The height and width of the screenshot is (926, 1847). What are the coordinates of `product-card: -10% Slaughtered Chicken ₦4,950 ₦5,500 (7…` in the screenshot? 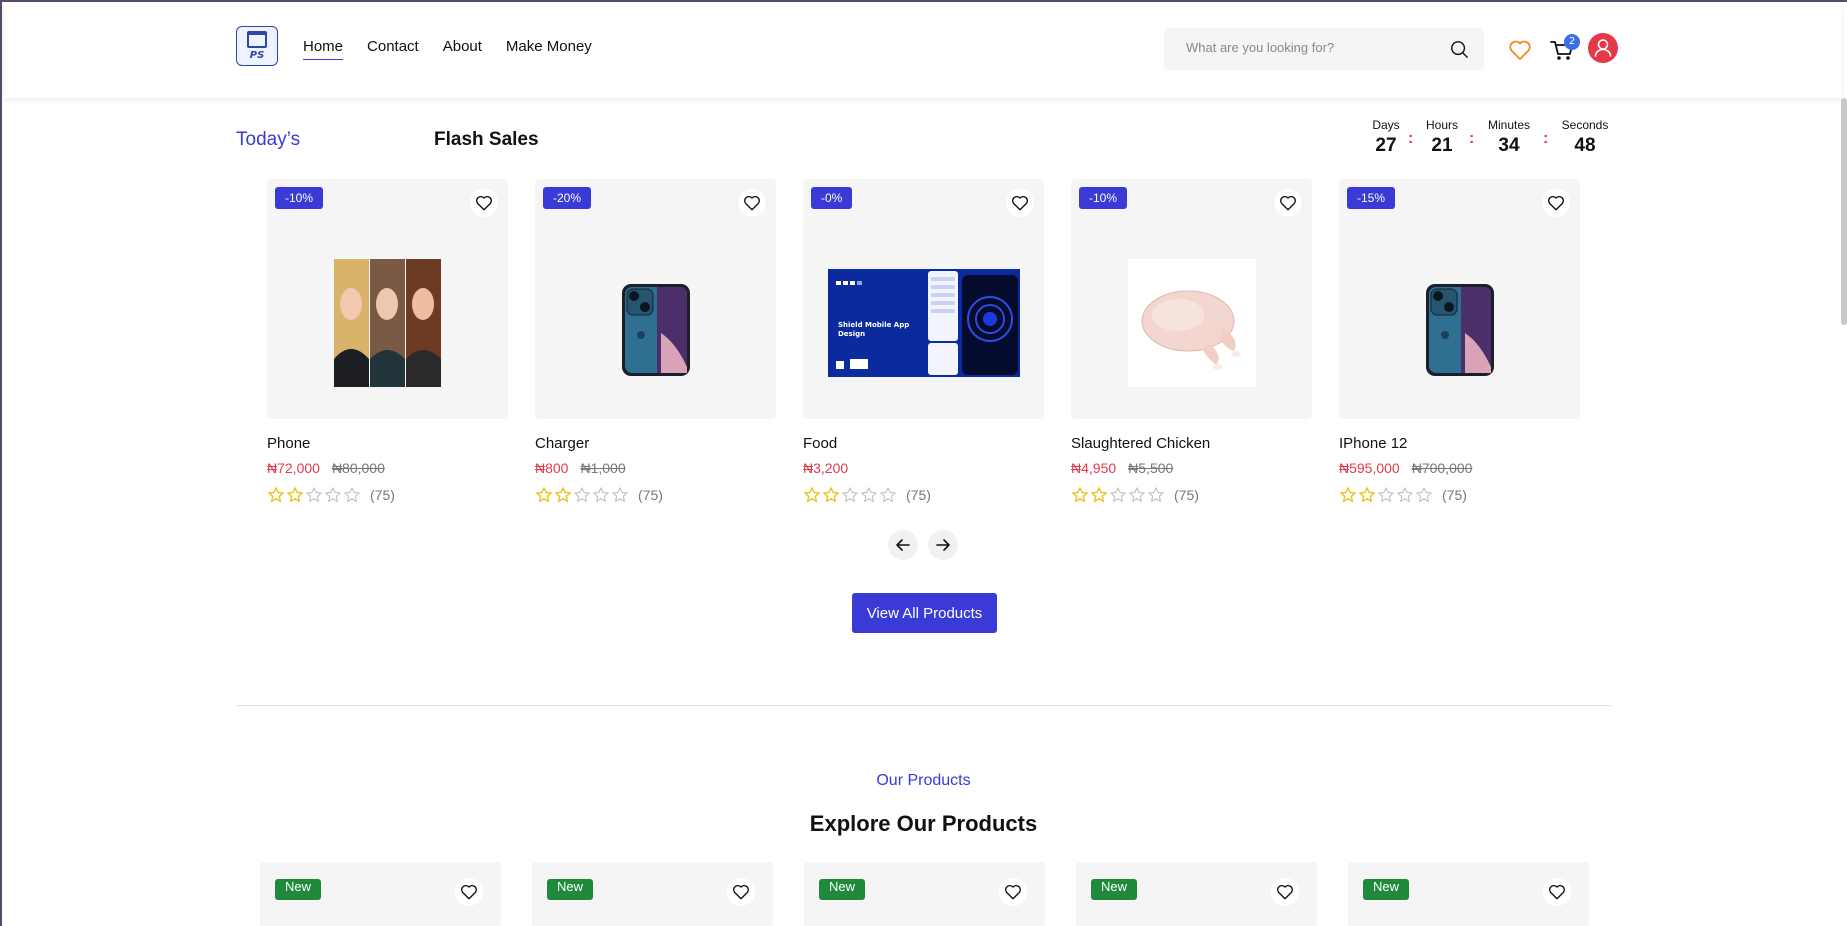 It's located at (1191, 341).